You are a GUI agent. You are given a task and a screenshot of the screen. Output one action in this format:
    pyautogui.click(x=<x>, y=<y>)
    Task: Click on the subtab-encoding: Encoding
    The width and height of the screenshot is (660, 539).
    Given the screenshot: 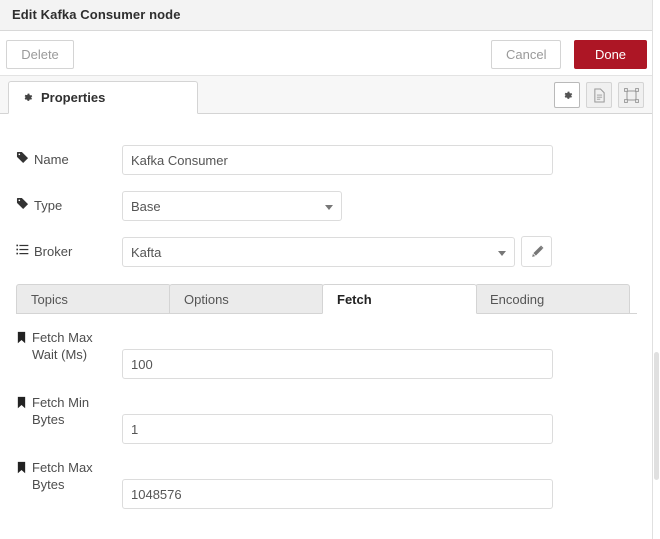 What is the action you would take?
    pyautogui.click(x=552, y=299)
    